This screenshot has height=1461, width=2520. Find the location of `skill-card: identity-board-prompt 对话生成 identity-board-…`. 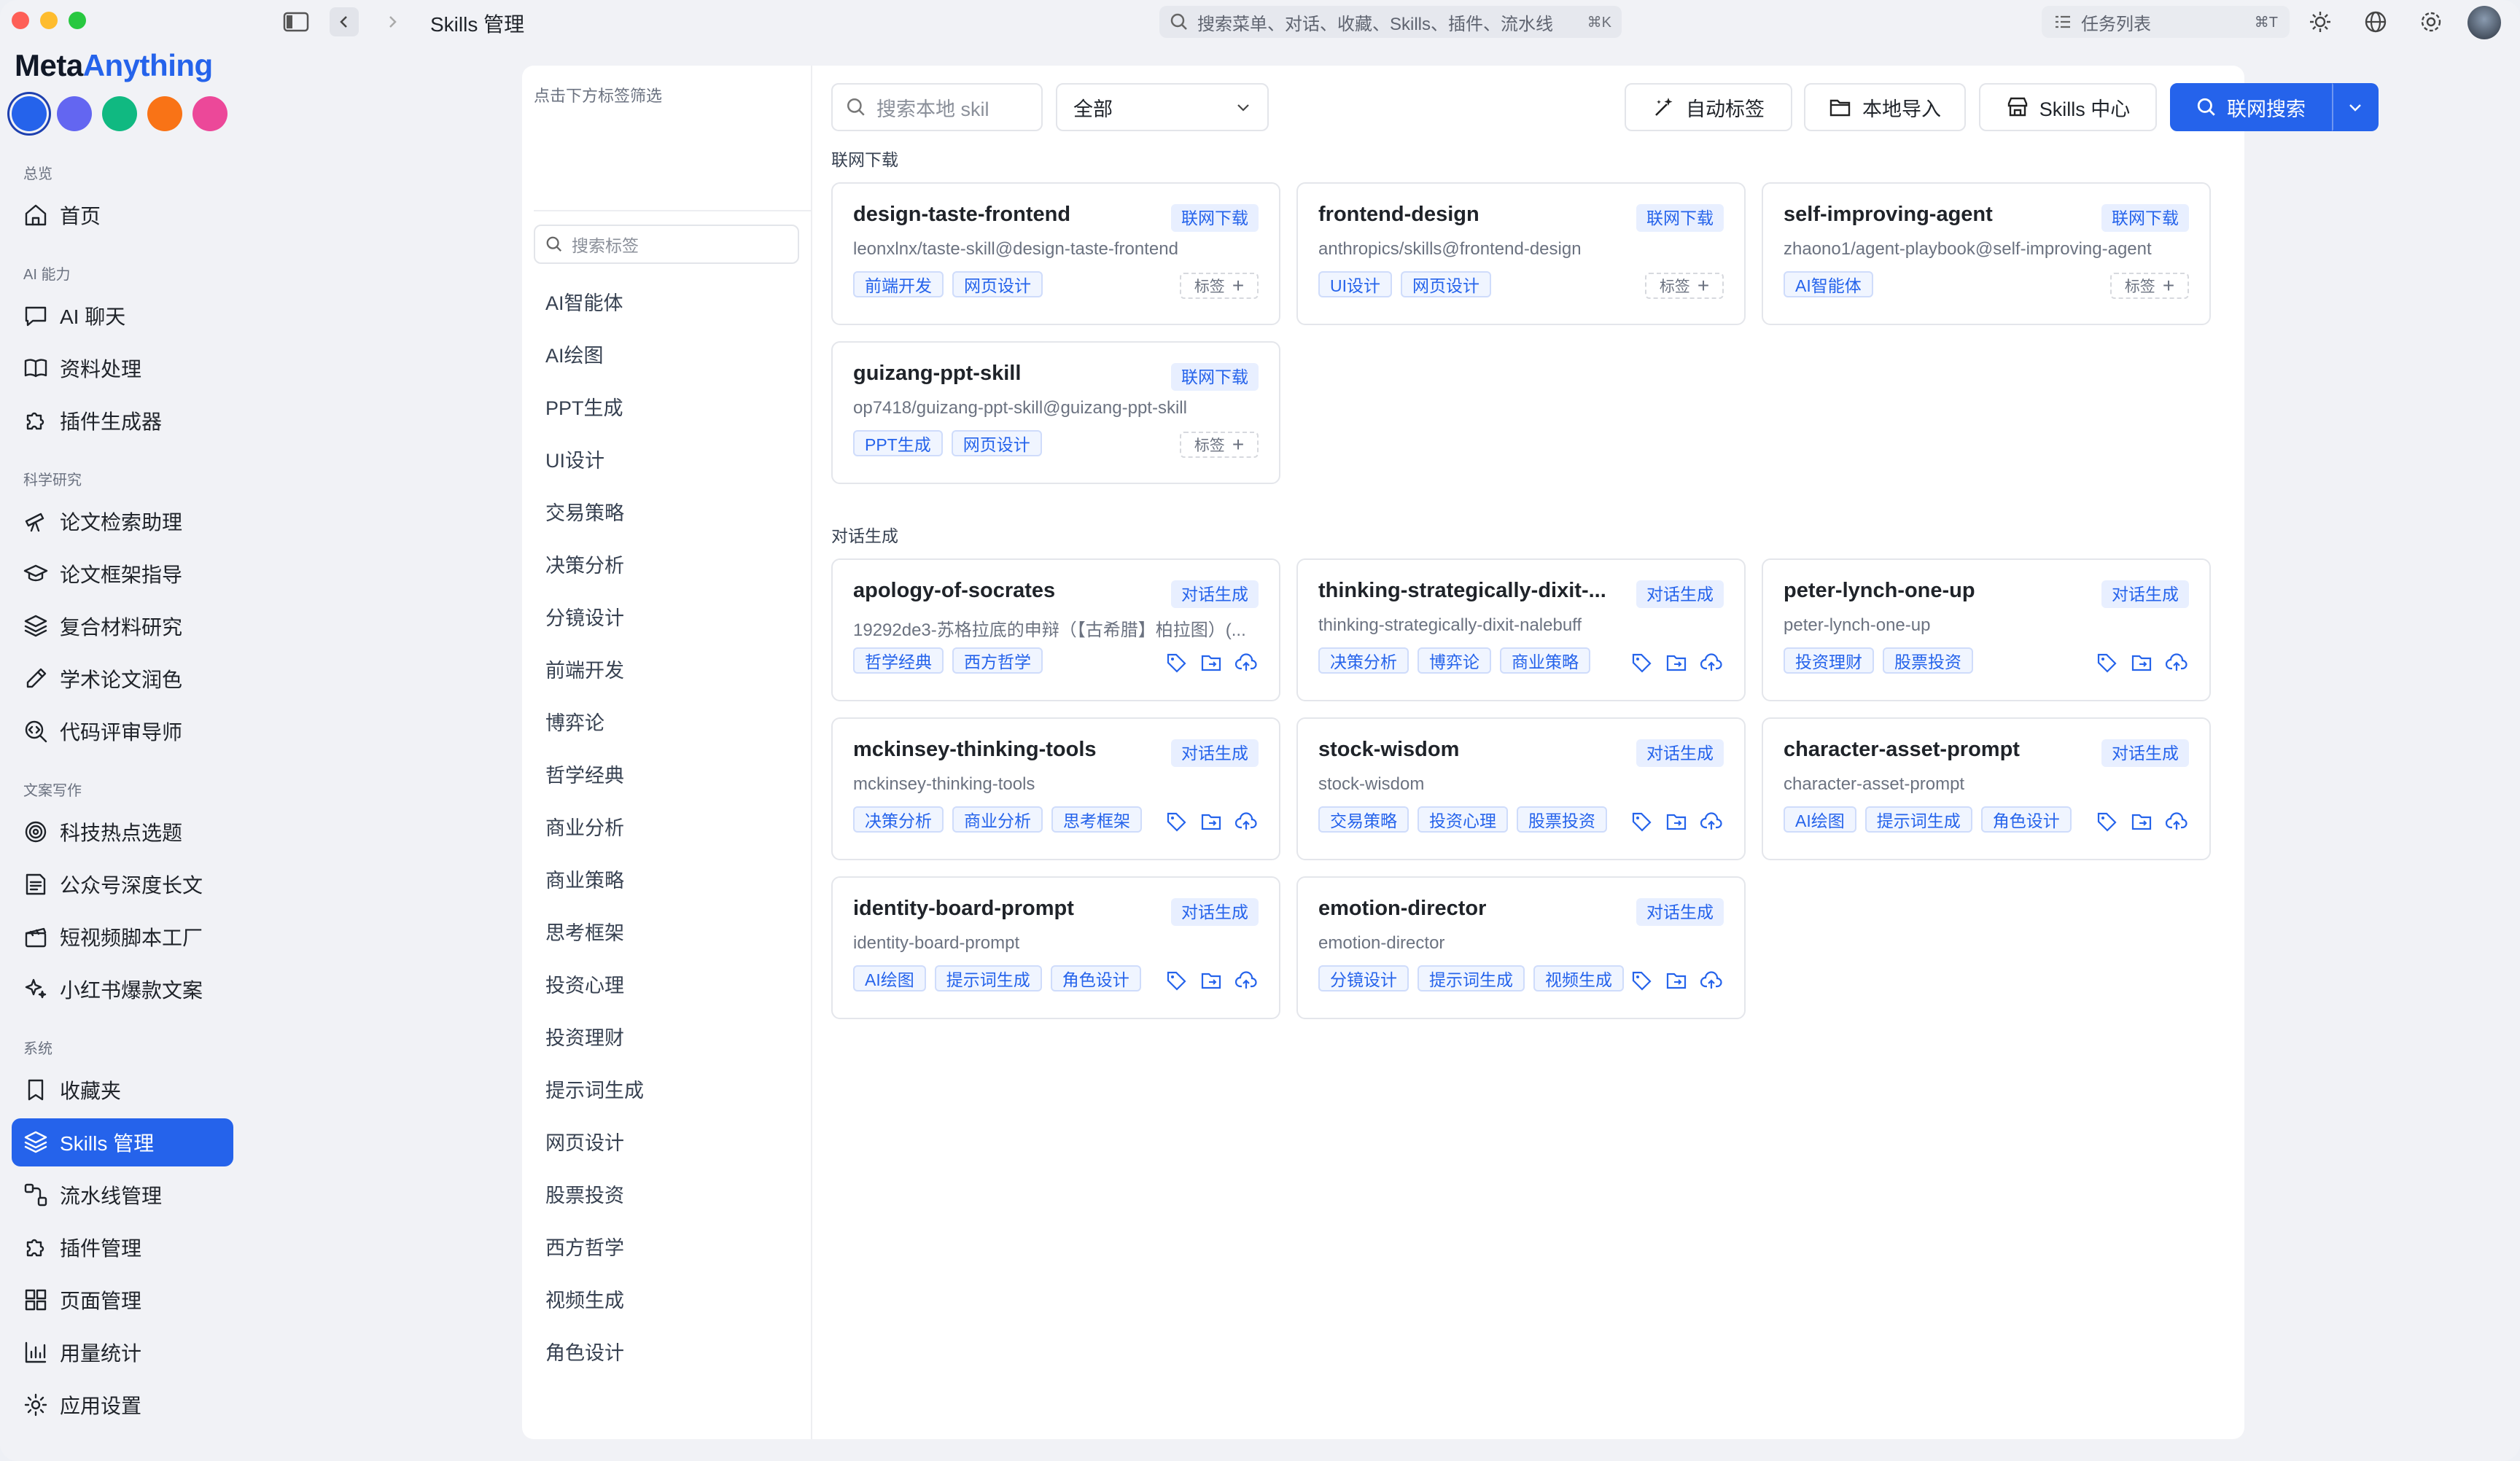

skill-card: identity-board-prompt 对话生成 identity-board-… is located at coordinates (1055, 947).